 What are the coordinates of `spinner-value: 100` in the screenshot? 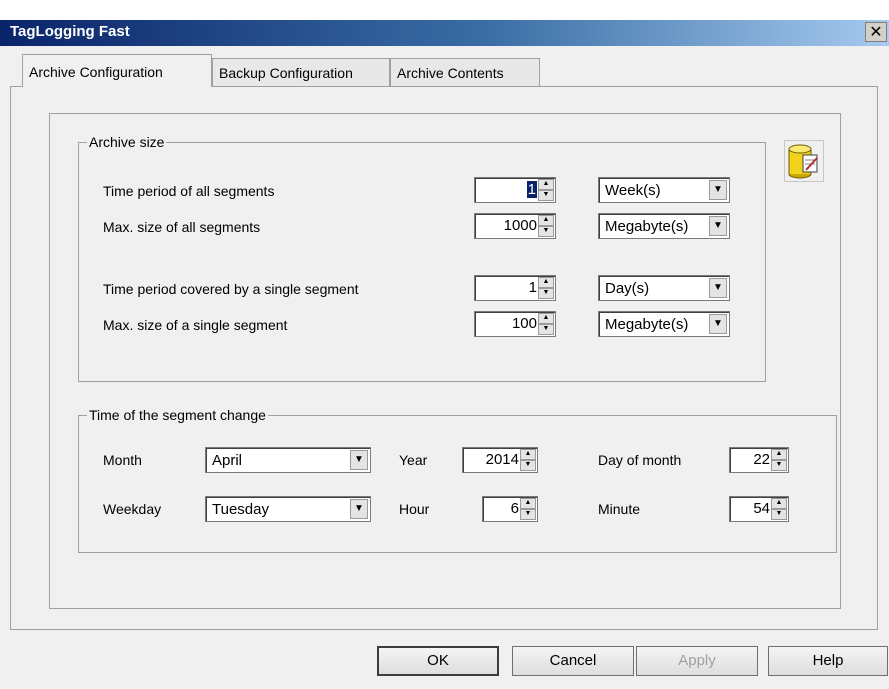 It's located at (524, 323).